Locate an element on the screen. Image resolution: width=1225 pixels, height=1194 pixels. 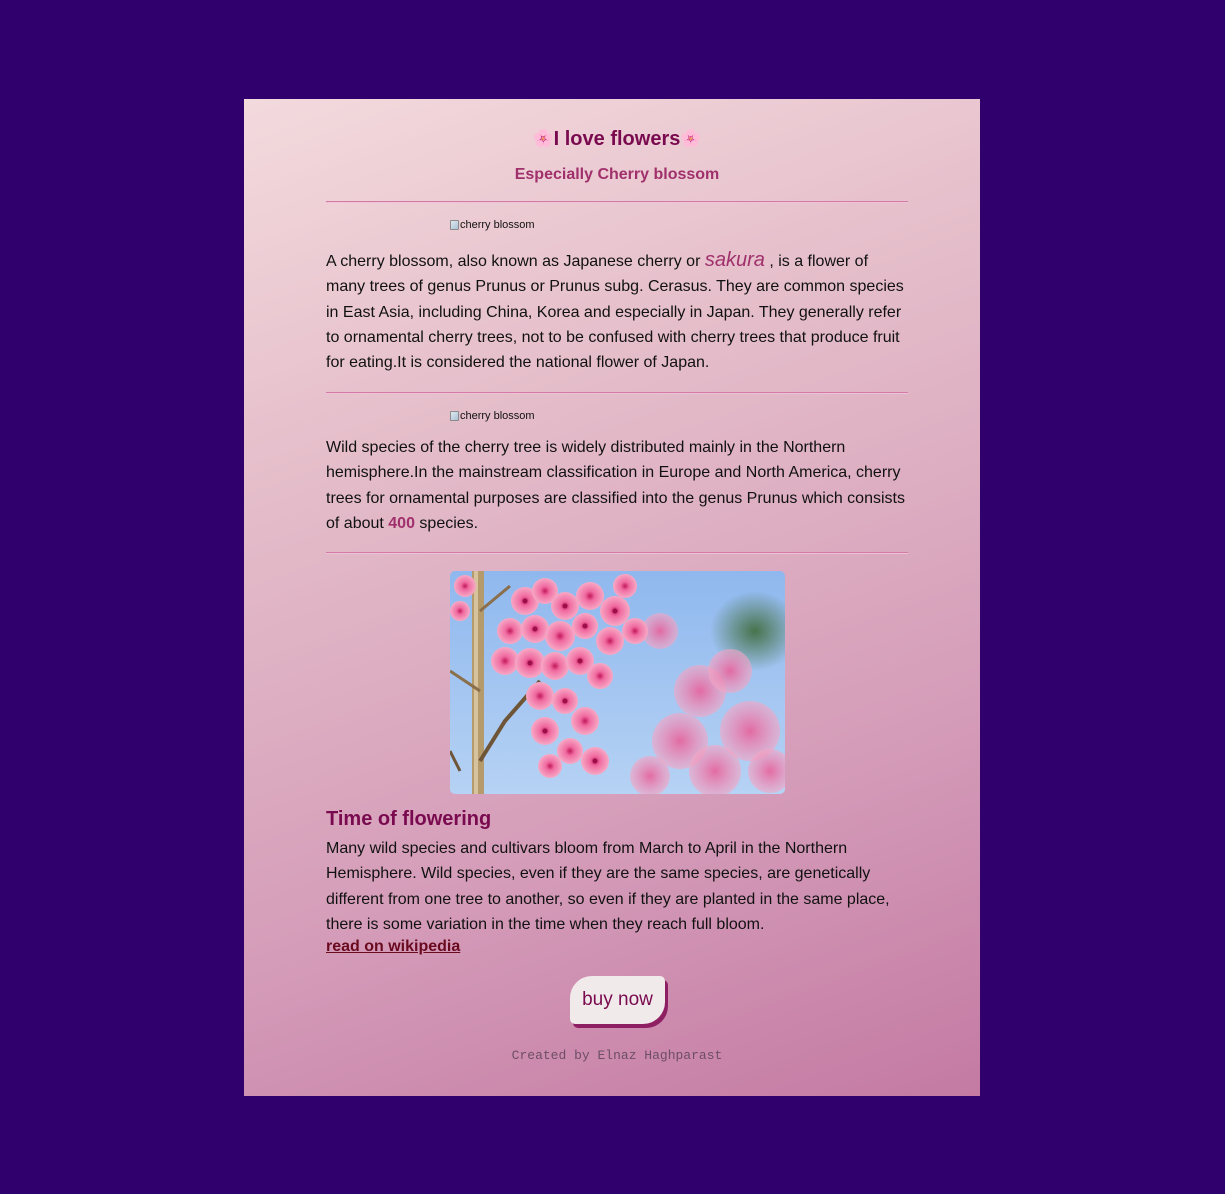
page-title-text: I love flowers is located at coordinates (617, 139).